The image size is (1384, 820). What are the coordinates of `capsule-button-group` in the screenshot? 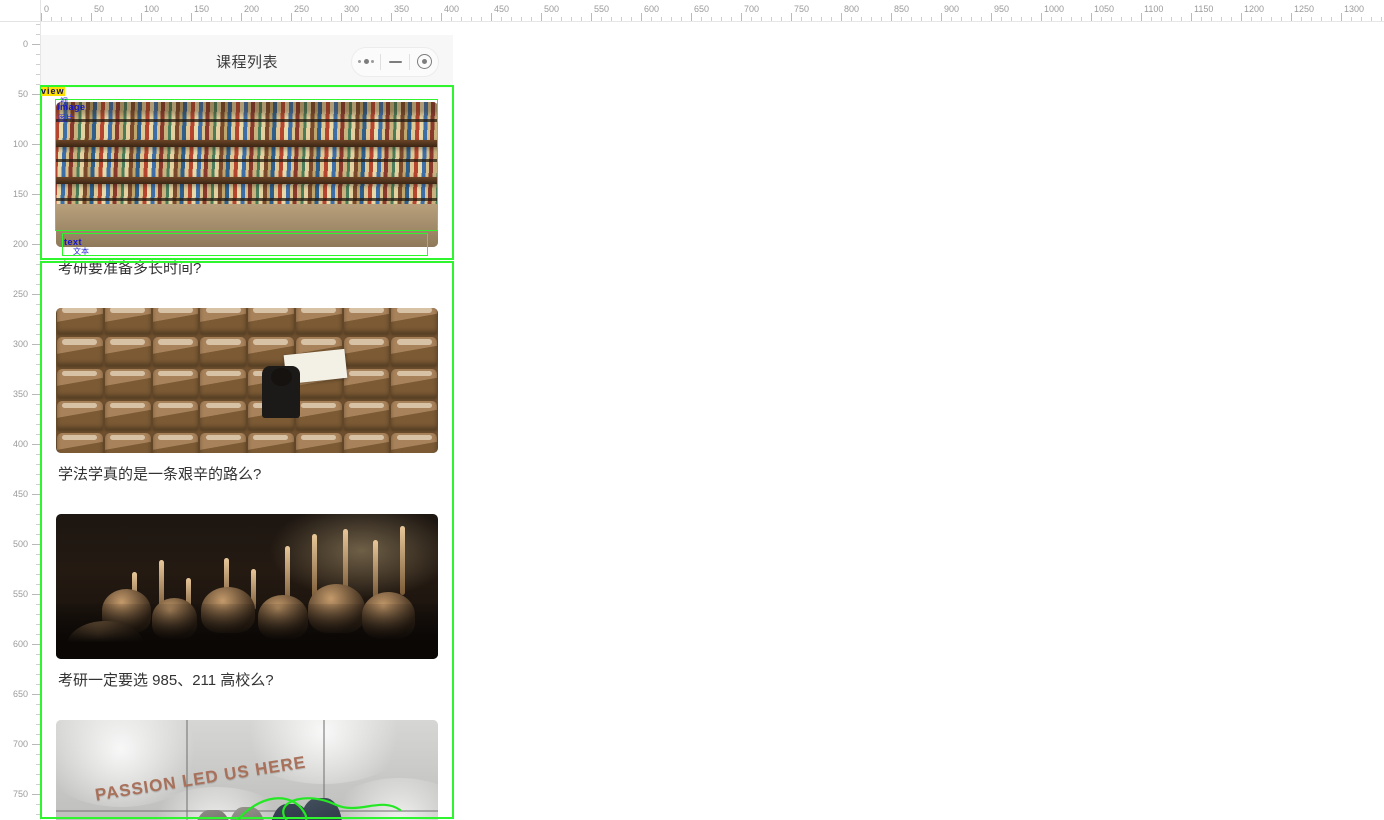 It's located at (395, 61).